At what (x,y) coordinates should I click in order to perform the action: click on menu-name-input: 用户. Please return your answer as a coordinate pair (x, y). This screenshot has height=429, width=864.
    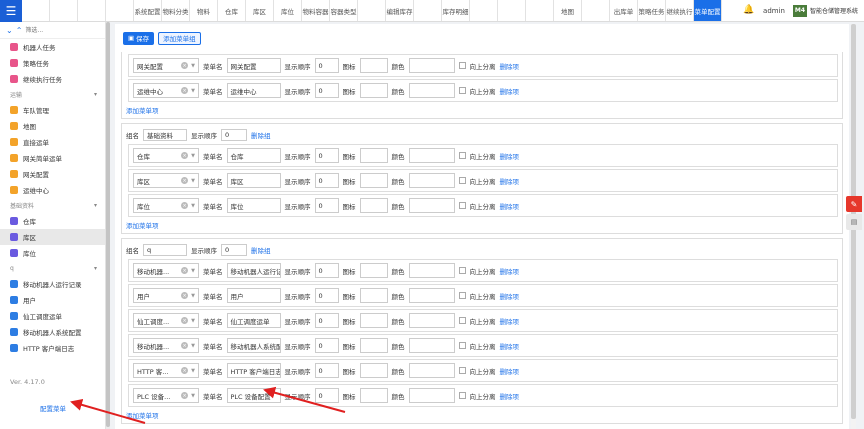
    Looking at the image, I should click on (253, 295).